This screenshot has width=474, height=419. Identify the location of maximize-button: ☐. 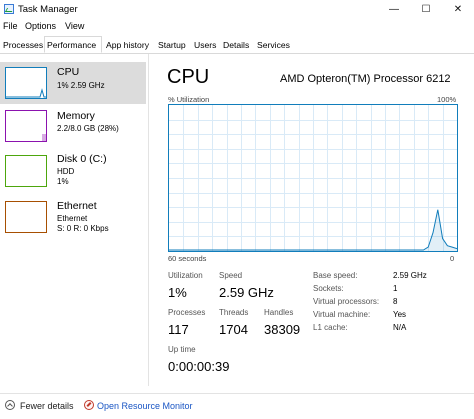
(426, 9).